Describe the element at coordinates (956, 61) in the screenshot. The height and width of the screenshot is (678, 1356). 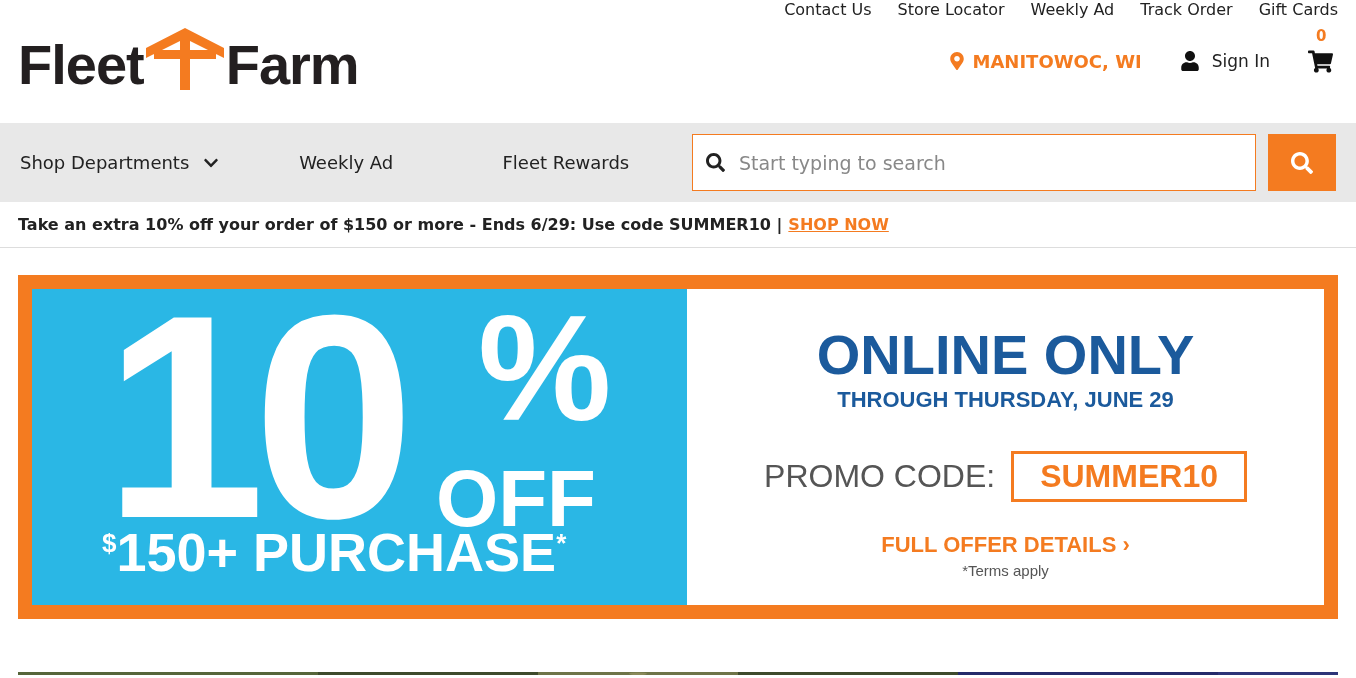
I see `location-pin-icon` at that location.